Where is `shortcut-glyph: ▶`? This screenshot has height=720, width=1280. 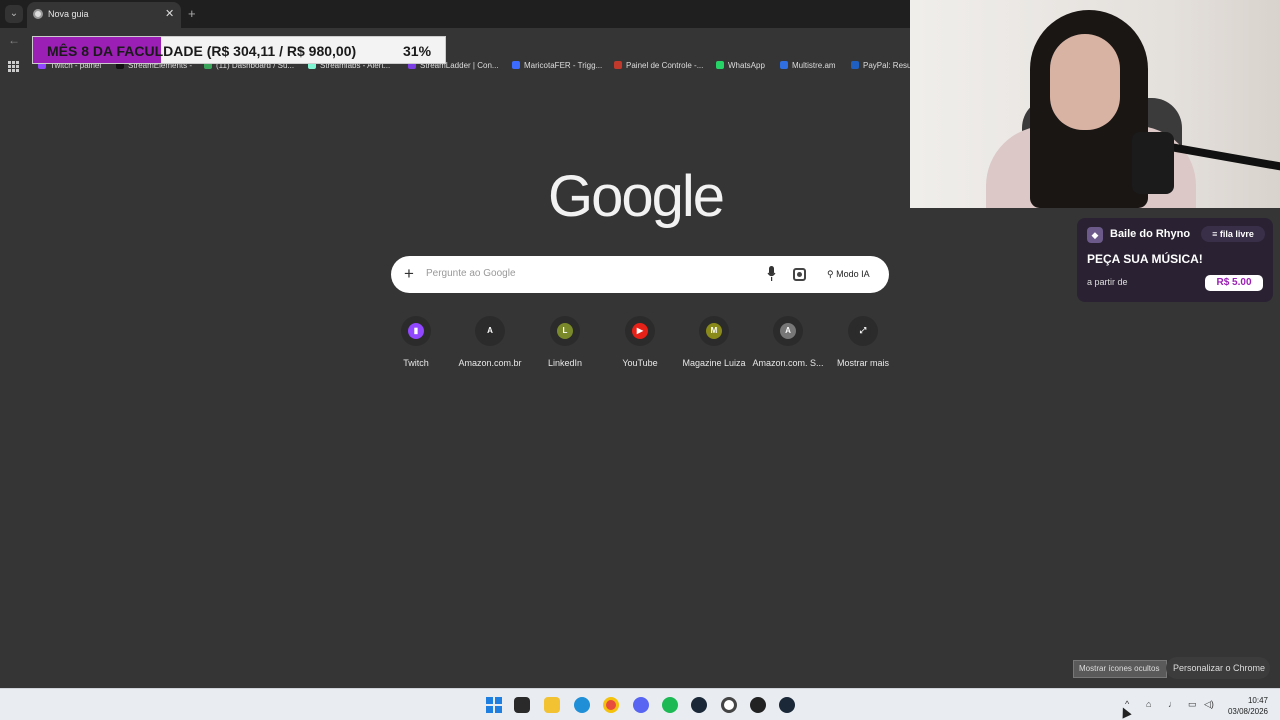 shortcut-glyph: ▶ is located at coordinates (640, 331).